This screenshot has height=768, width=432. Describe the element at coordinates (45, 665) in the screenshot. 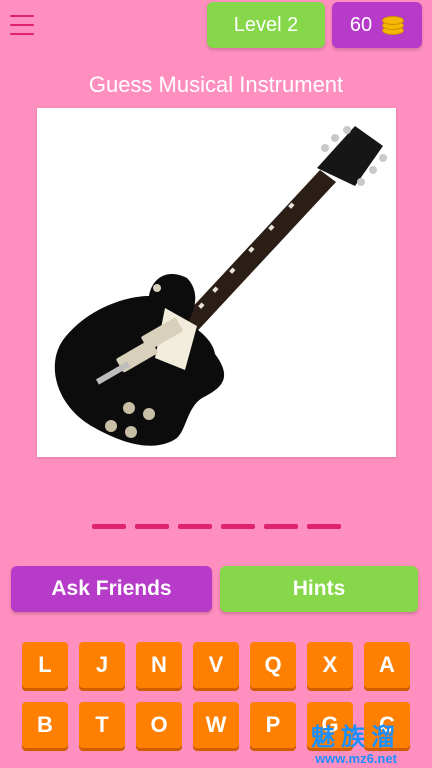

I see `letter-tile: L` at that location.